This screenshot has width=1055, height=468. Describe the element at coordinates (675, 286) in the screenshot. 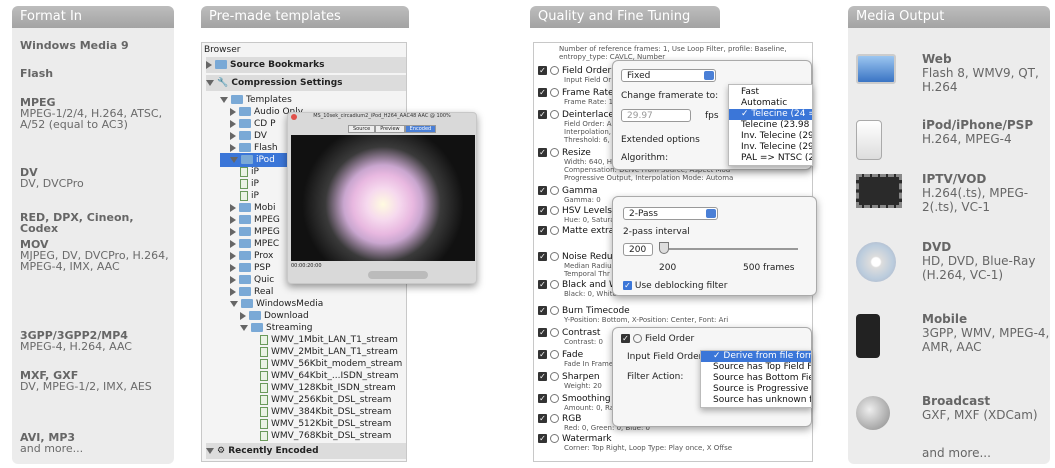

I see `deblock-checkbox: ✓ Use deblocking filter` at that location.